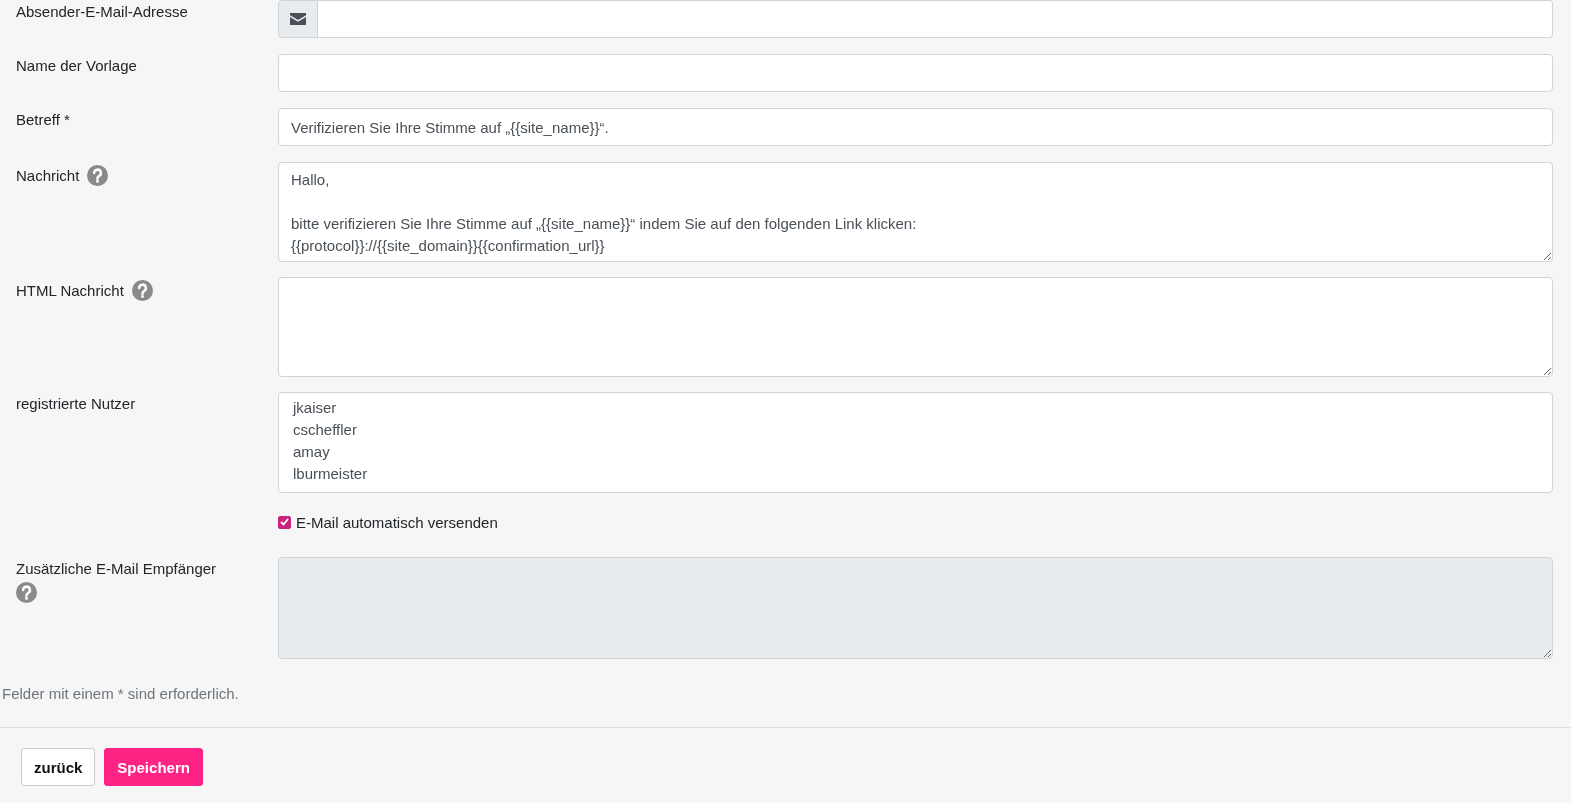 The width and height of the screenshot is (1571, 803). I want to click on list-option: jkaiser, so click(915, 408).